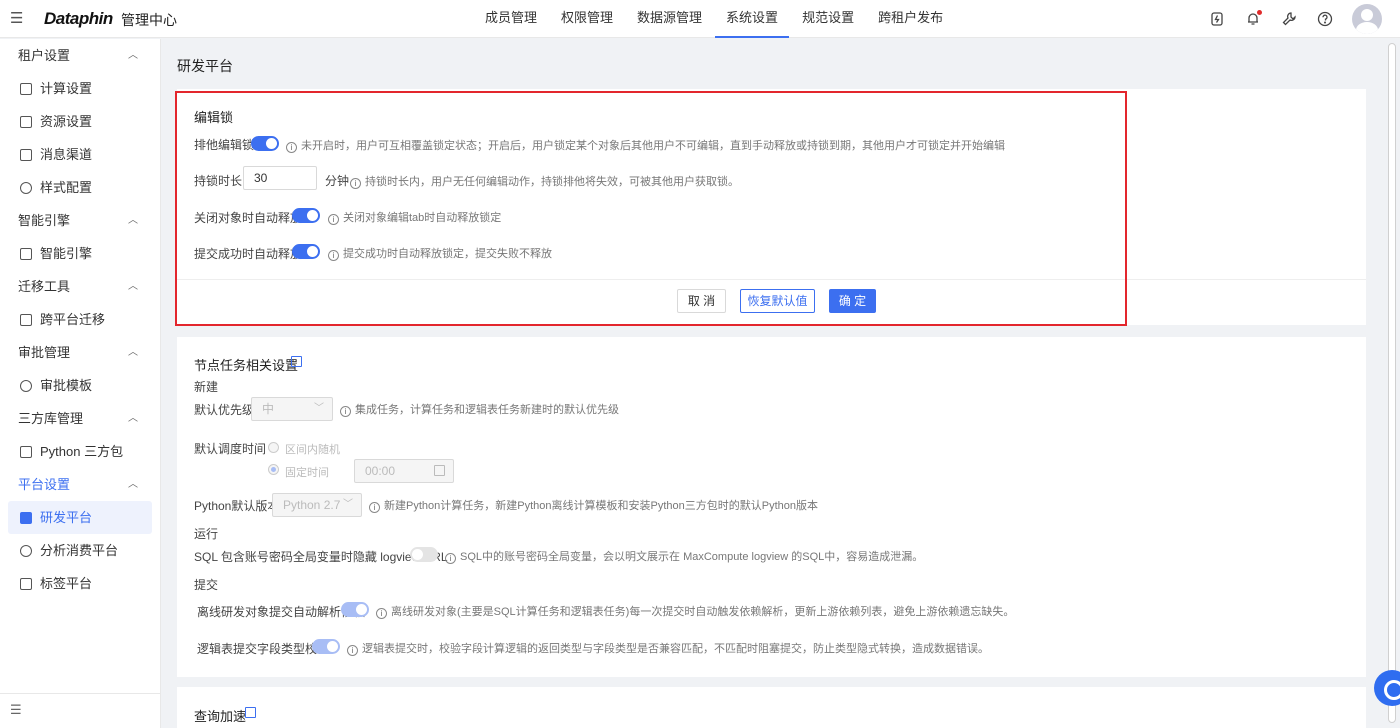 This screenshot has width=1400, height=728. I want to click on sidebar-item-analysis-platform: 分析消费平台, so click(80, 550).